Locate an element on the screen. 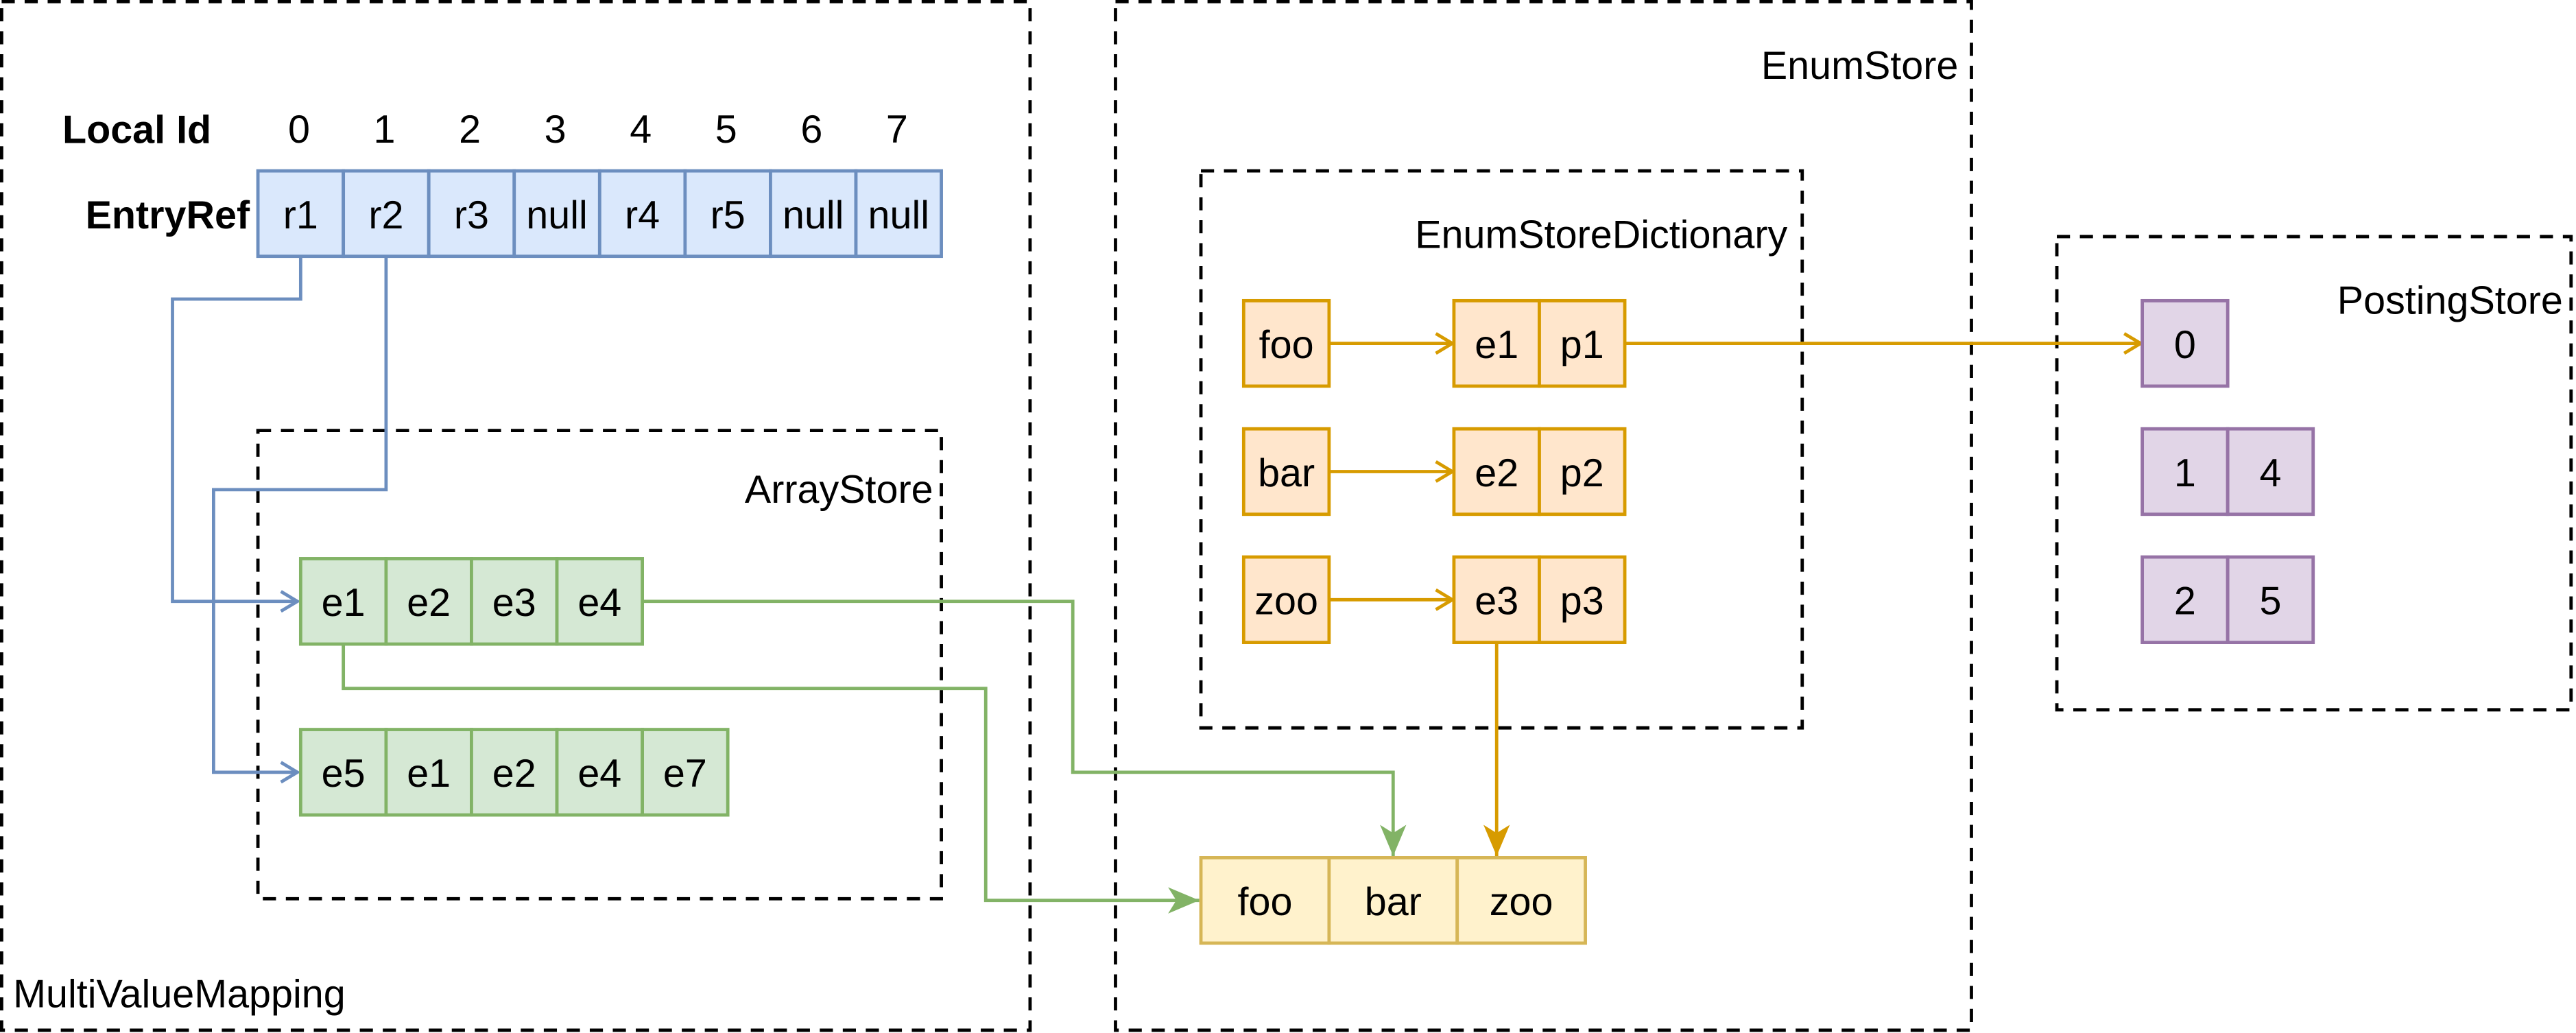 The width and height of the screenshot is (2576, 1033). local-id-6: 6 is located at coordinates (811, 130).